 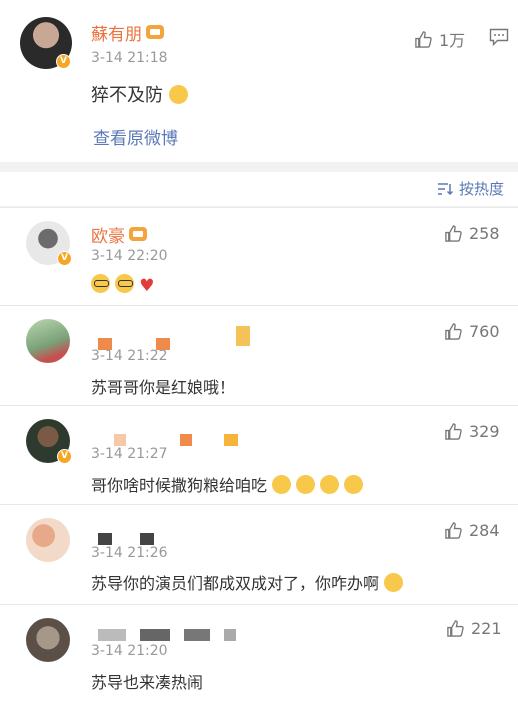 I want to click on comment-text: 苏哥哥你是红娘哦！, so click(x=163, y=387).